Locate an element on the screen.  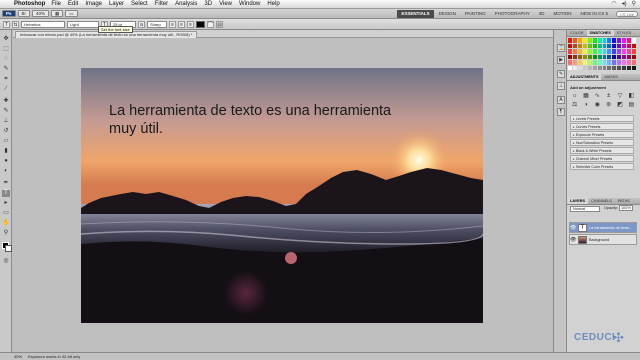
shape-tool-icon: ▭ is located at coordinates (6, 213).